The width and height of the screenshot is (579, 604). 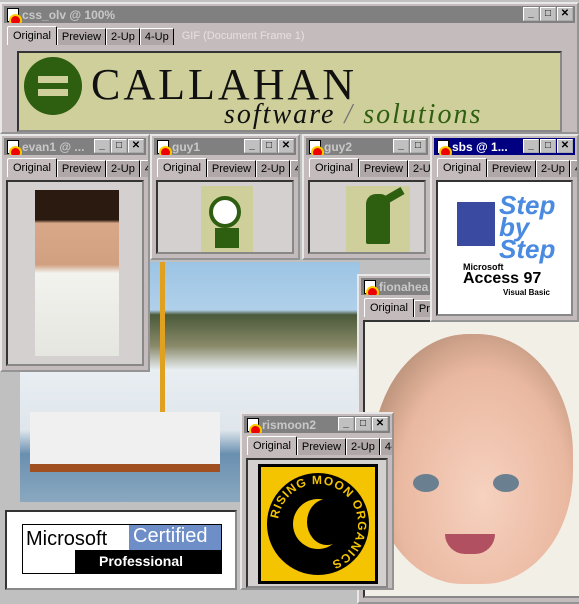 What do you see at coordinates (289, 14) in the screenshot?
I see `title-bar: css_olv @ 100% _ □ ✕` at bounding box center [289, 14].